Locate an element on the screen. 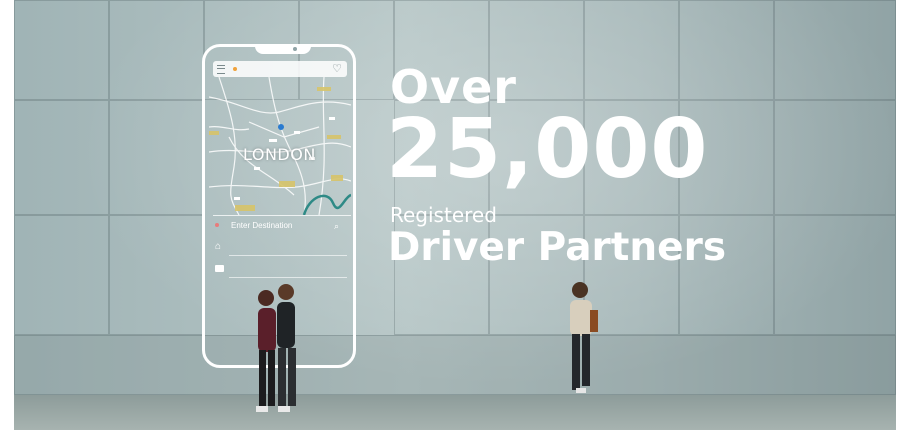  briefcase-icon is located at coordinates (219, 268).